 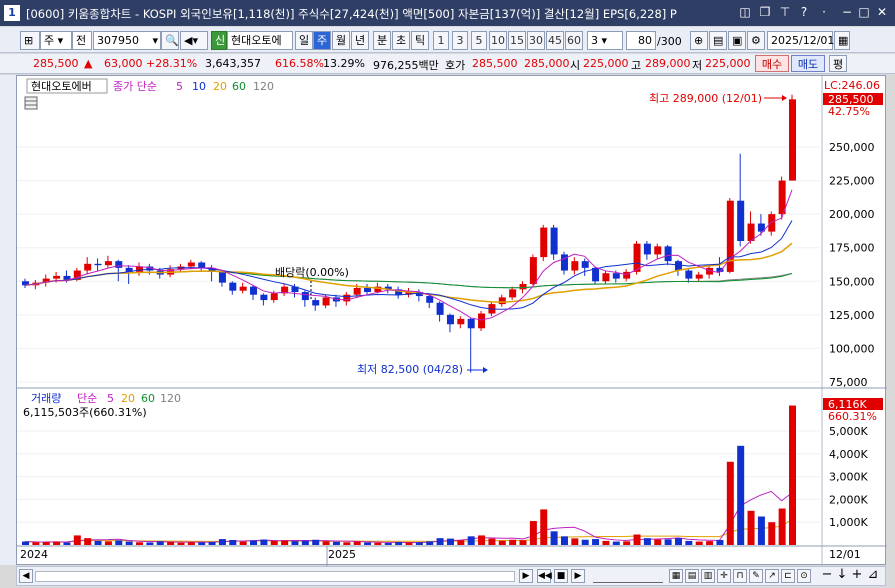 I want to click on chart-list-icon: ▤, so click(x=692, y=576).